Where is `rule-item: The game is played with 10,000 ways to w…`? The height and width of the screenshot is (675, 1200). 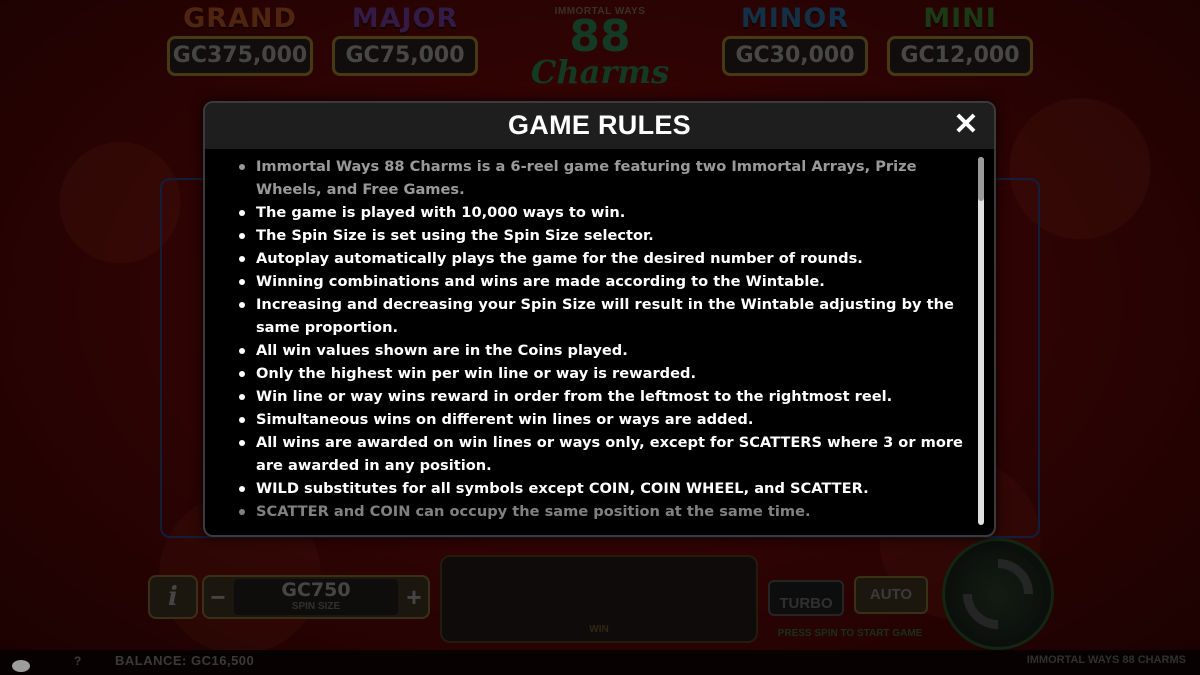
rule-item: The game is played with 10,000 ways to w… is located at coordinates (606, 212).